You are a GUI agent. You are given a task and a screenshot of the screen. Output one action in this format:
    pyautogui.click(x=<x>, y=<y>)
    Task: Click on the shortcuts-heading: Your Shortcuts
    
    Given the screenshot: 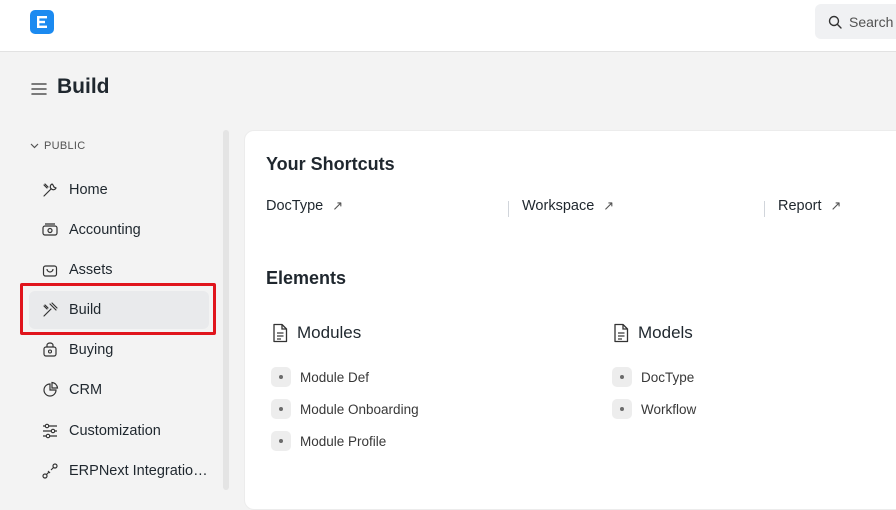 What is the action you would take?
    pyautogui.click(x=330, y=164)
    